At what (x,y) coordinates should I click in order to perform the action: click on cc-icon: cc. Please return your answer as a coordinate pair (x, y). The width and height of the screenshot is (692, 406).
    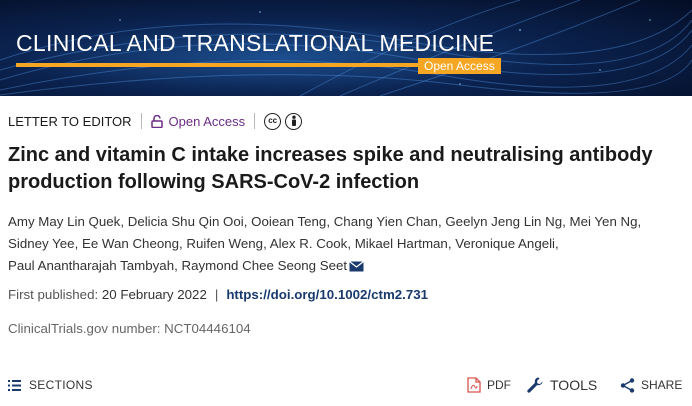
    Looking at the image, I should click on (273, 121).